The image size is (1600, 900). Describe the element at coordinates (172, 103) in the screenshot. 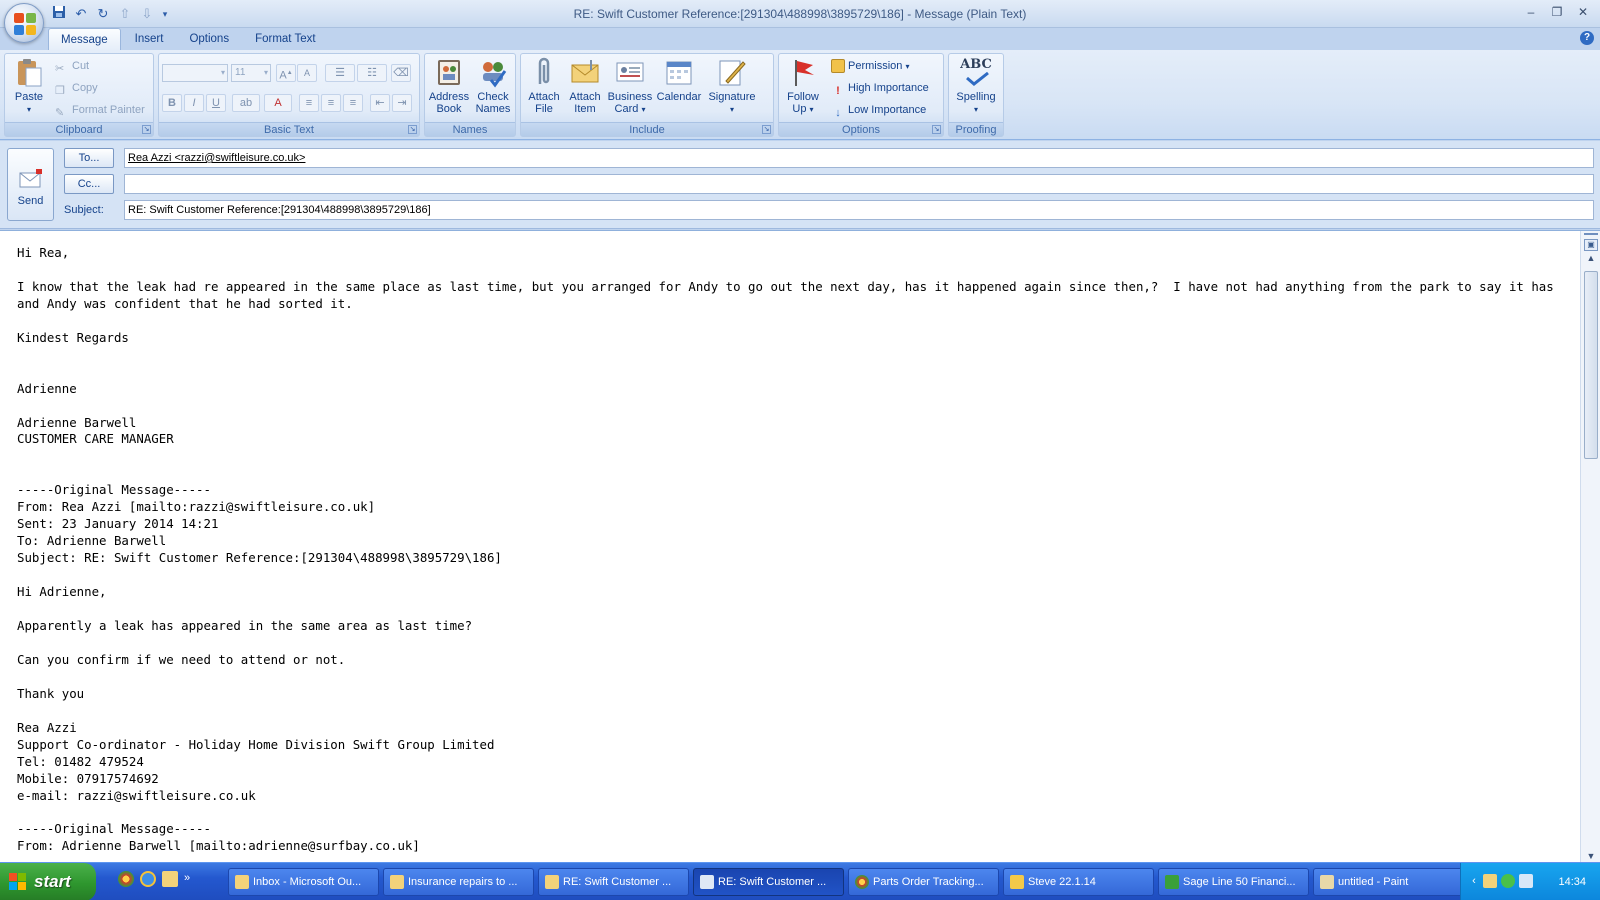

I see `bold-button: B` at that location.